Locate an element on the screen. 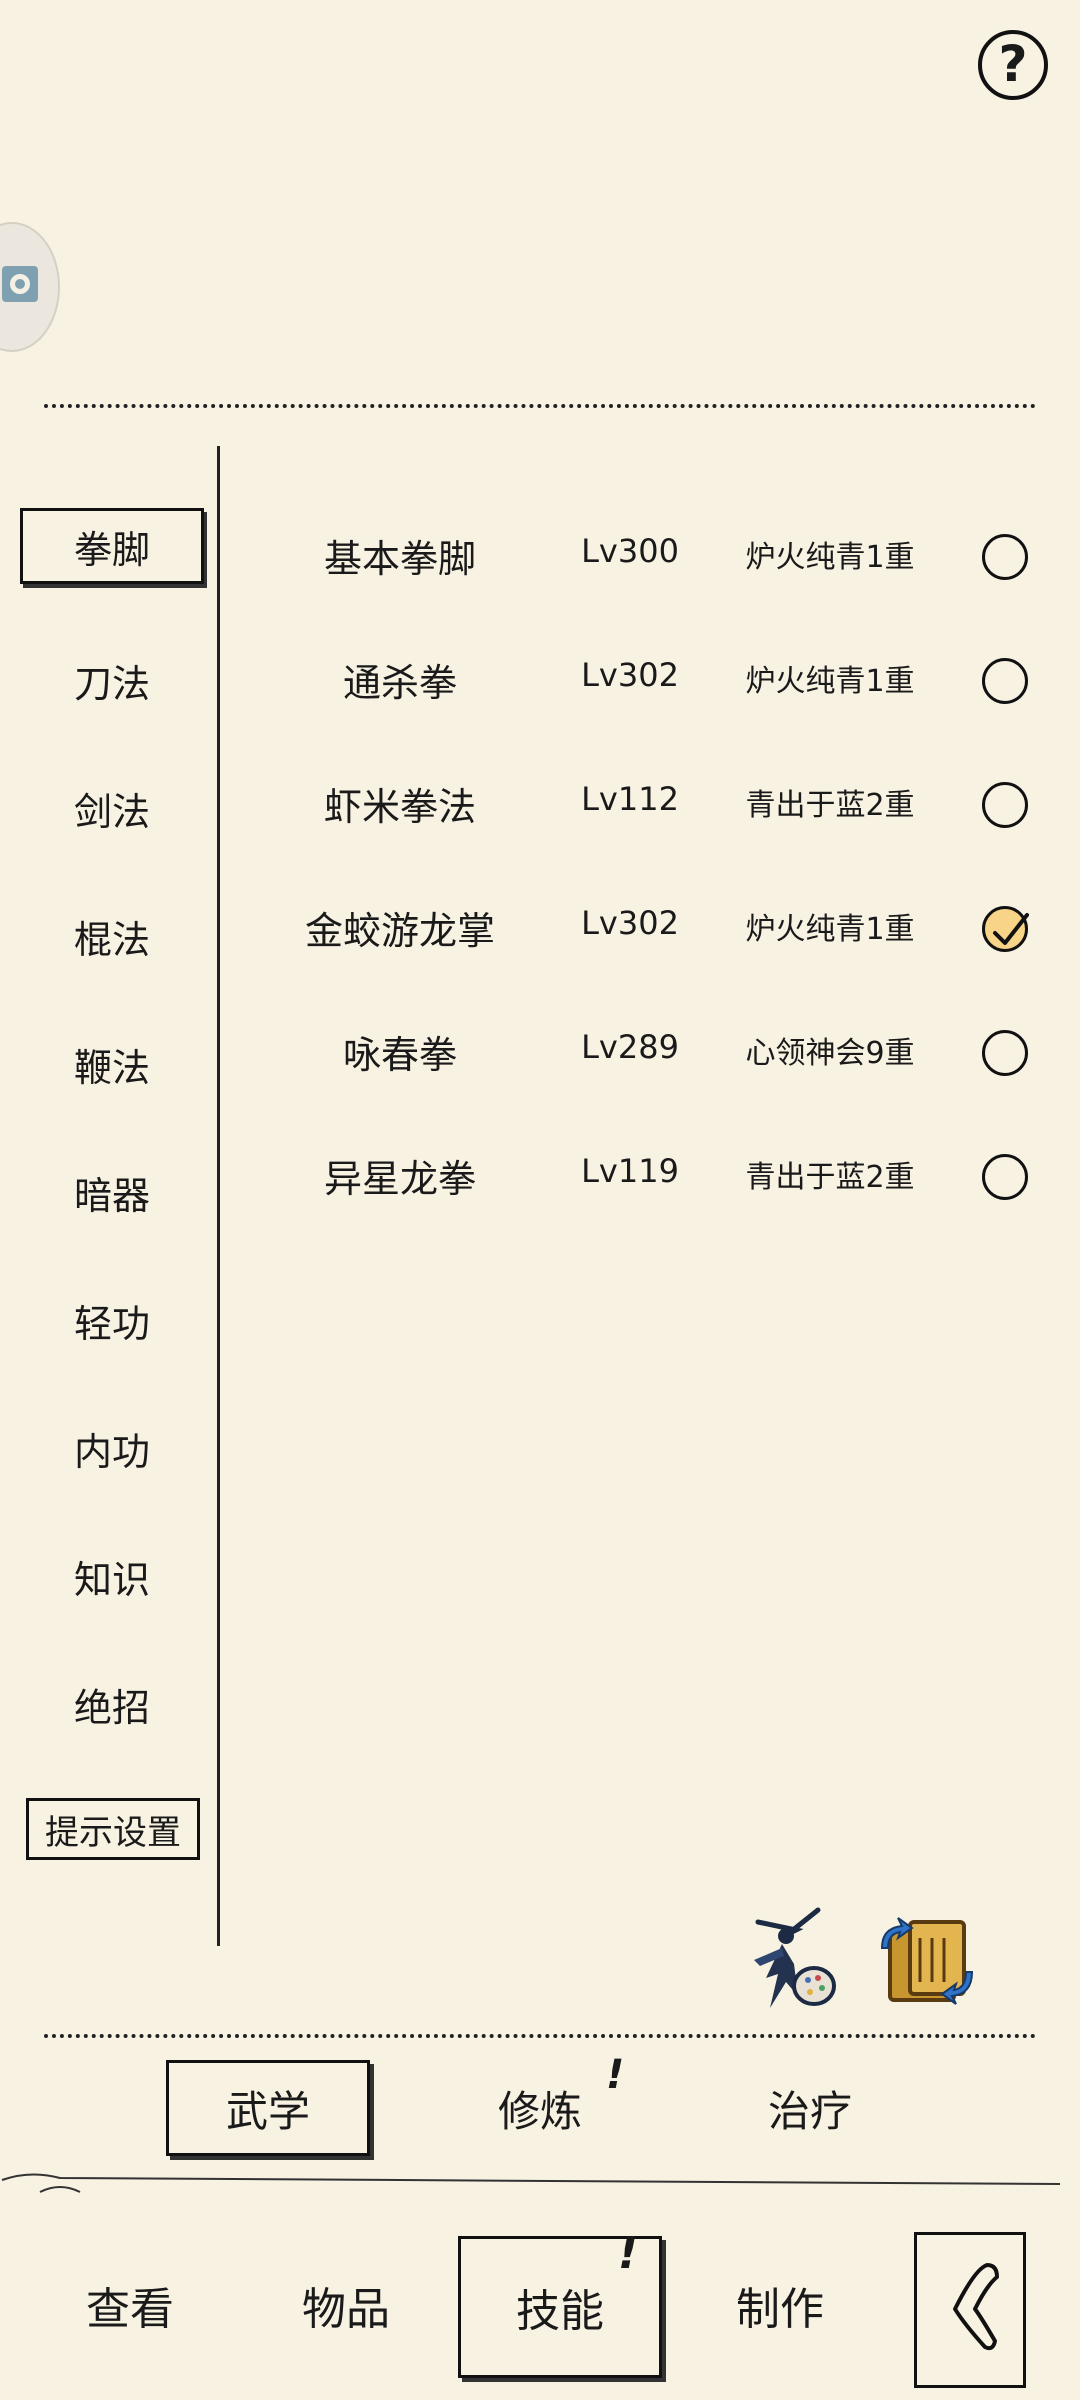 Image resolution: width=1080 pixels, height=2400 pixels. app-logo-icon is located at coordinates (20, 284).